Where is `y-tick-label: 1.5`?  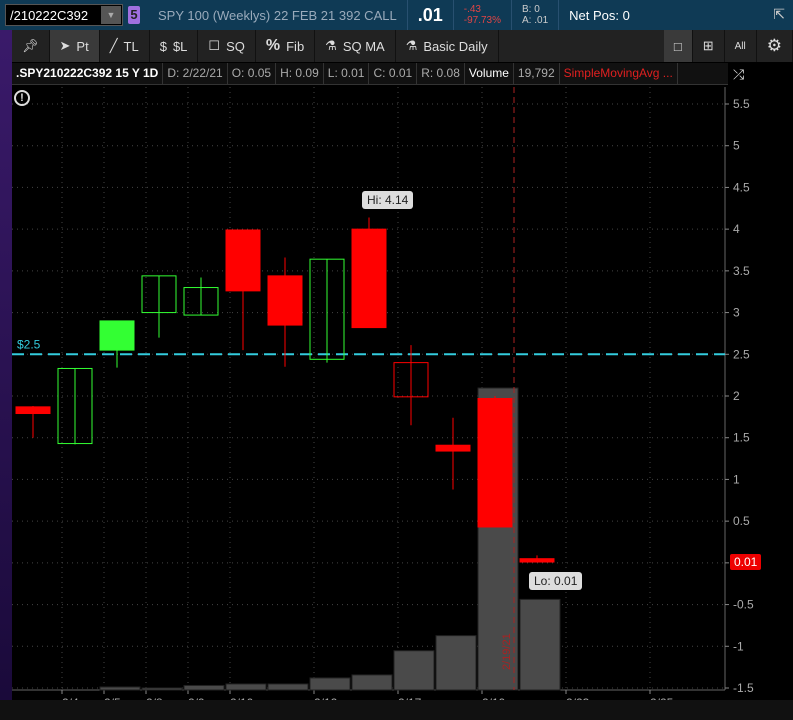 y-tick-label: 1.5 is located at coordinates (741, 438).